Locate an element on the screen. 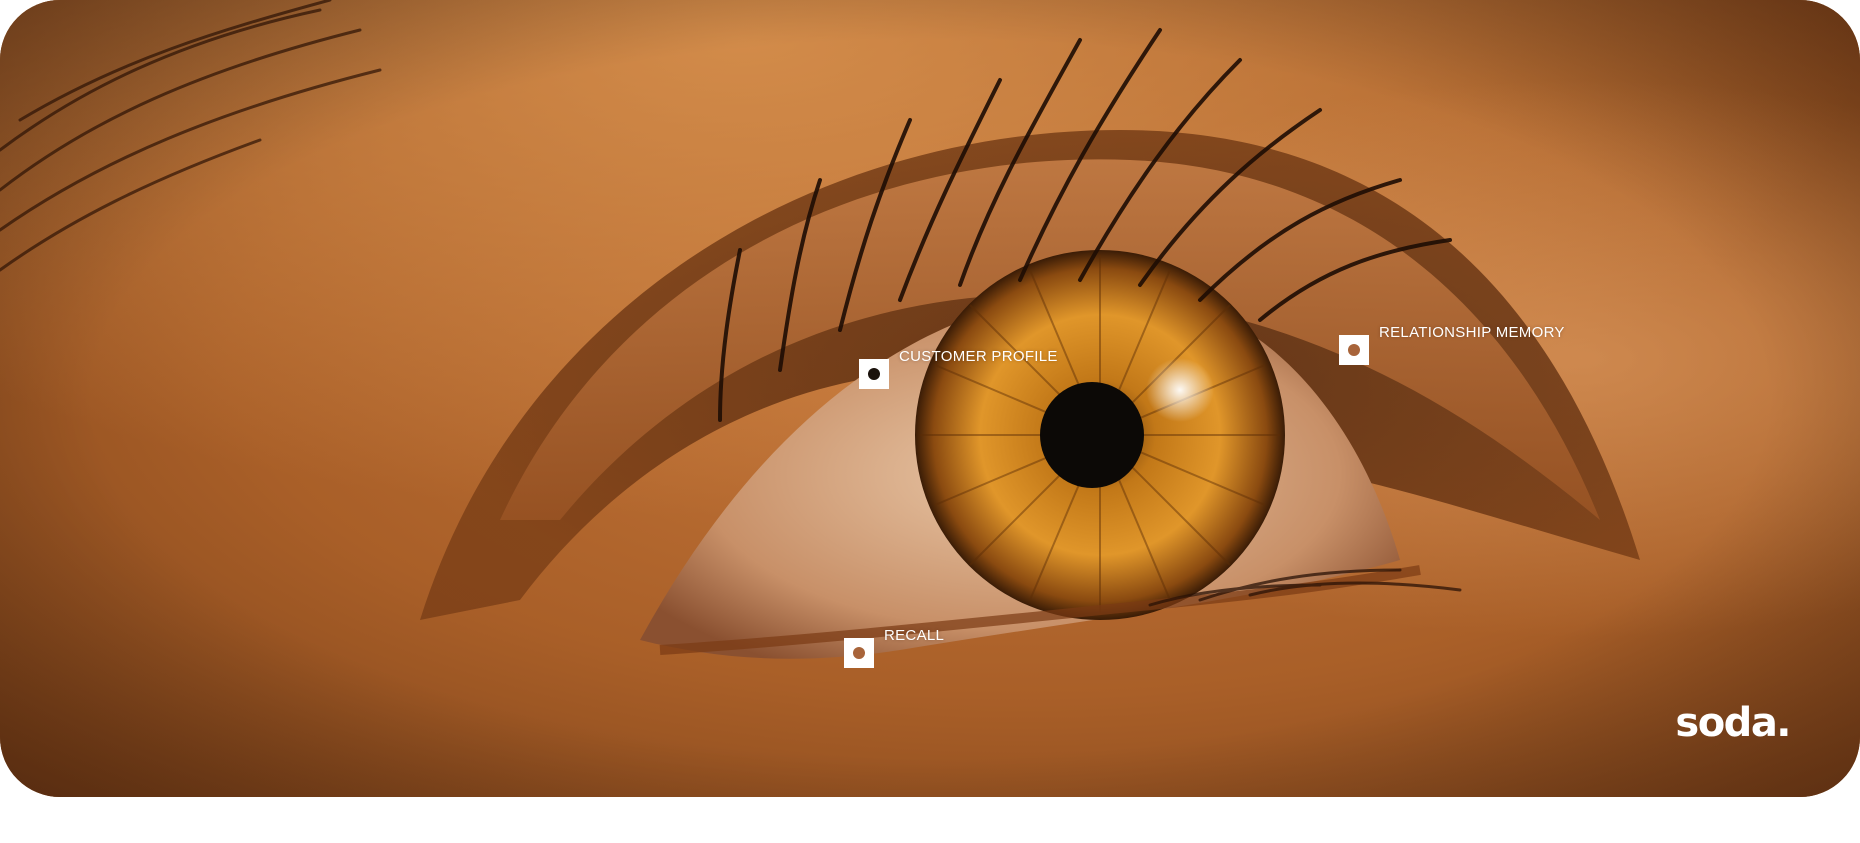 This screenshot has width=1860, height=843. recall-hotspot is located at coordinates (859, 653).